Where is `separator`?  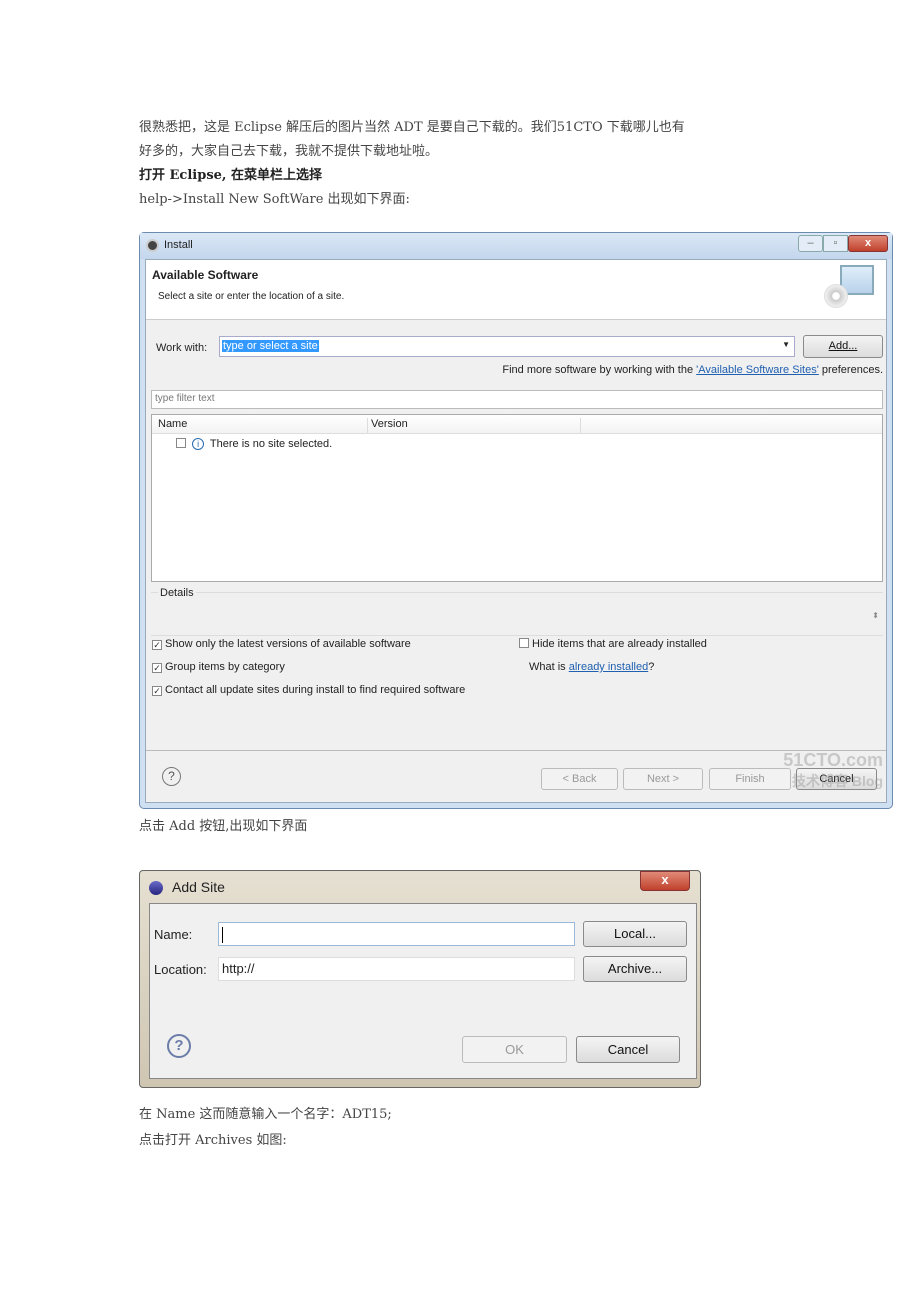
separator is located at coordinates (516, 750).